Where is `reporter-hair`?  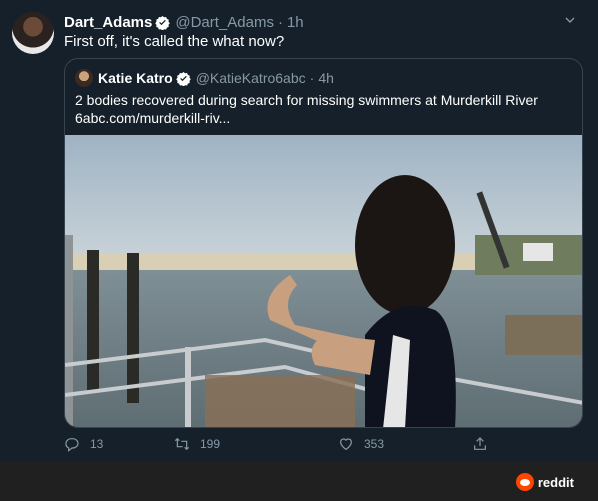 reporter-hair is located at coordinates (405, 245).